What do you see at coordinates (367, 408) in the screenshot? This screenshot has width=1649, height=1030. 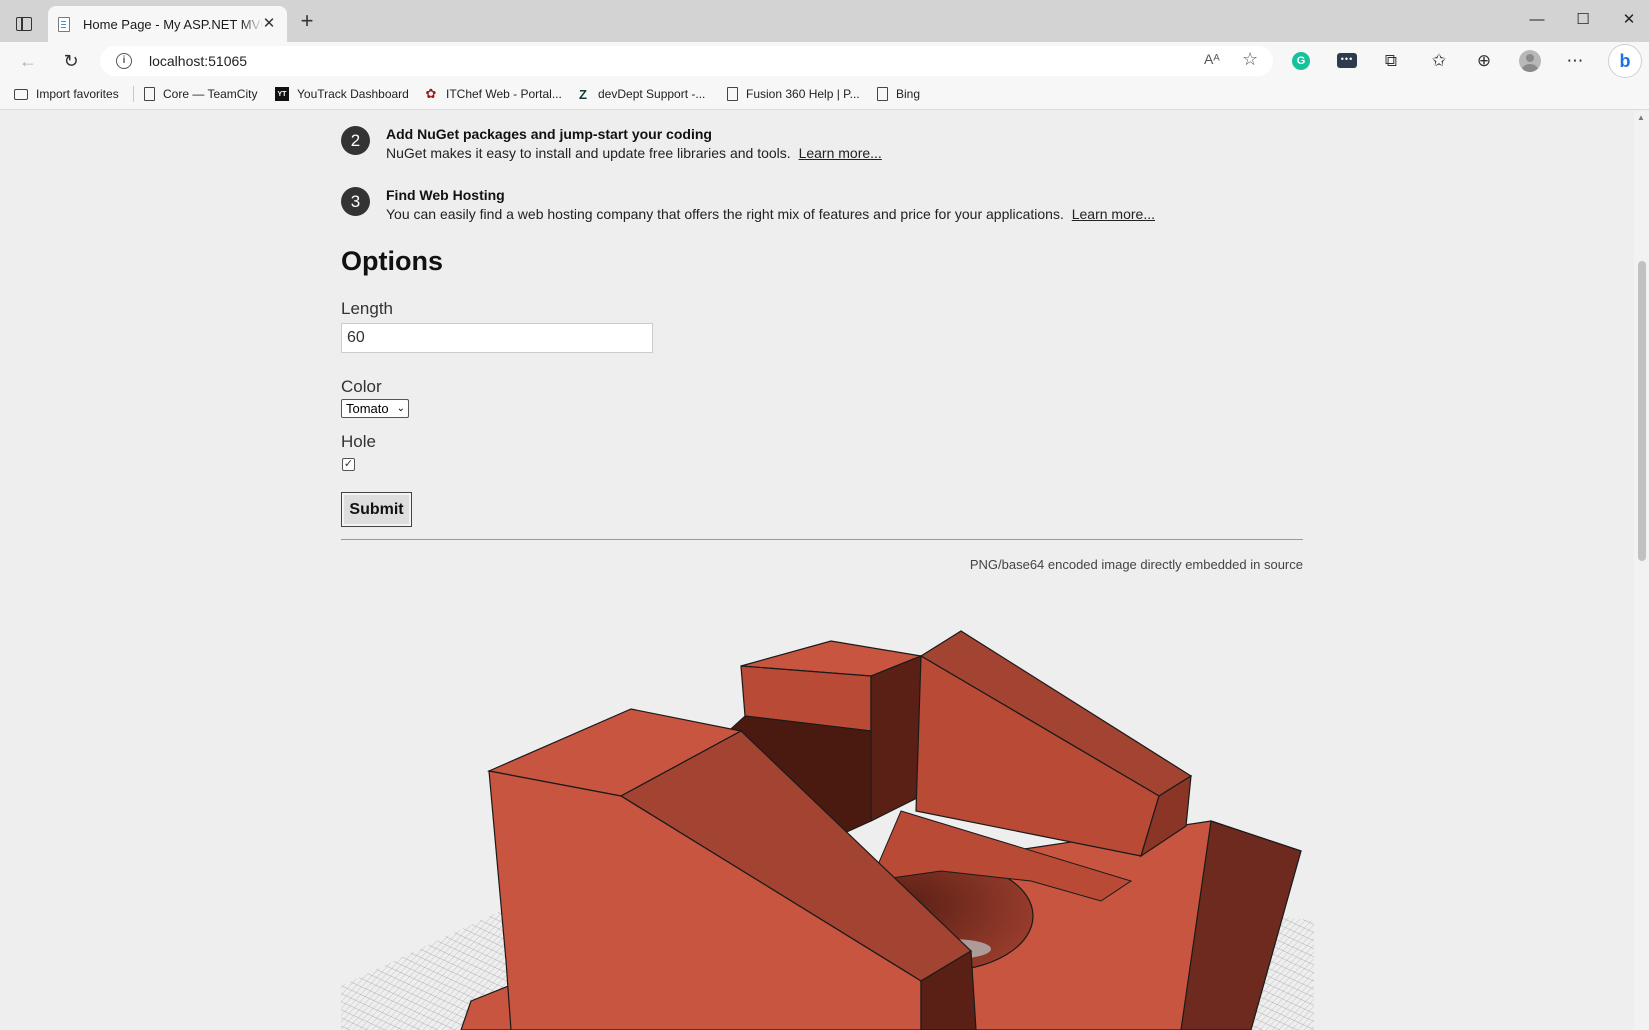 I see `color-select-value: Tomato` at bounding box center [367, 408].